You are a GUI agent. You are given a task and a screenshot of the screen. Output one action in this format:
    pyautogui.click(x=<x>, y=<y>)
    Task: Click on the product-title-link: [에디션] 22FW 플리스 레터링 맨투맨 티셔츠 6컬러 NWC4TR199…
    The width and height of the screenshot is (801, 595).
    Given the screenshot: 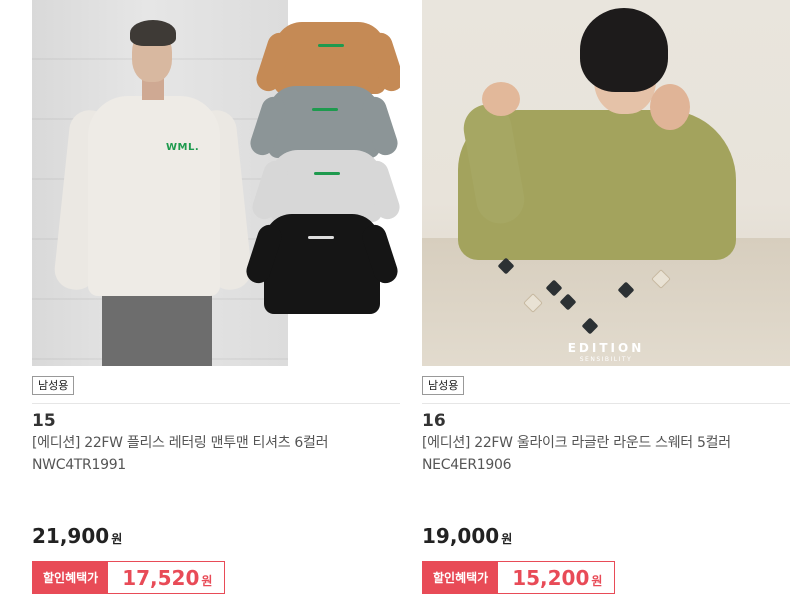 What is the action you would take?
    pyautogui.click(x=212, y=454)
    